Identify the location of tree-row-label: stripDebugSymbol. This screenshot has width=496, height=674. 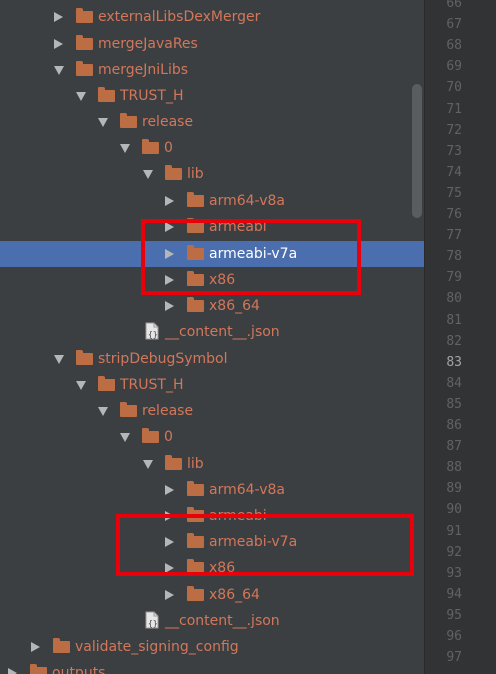
(163, 359).